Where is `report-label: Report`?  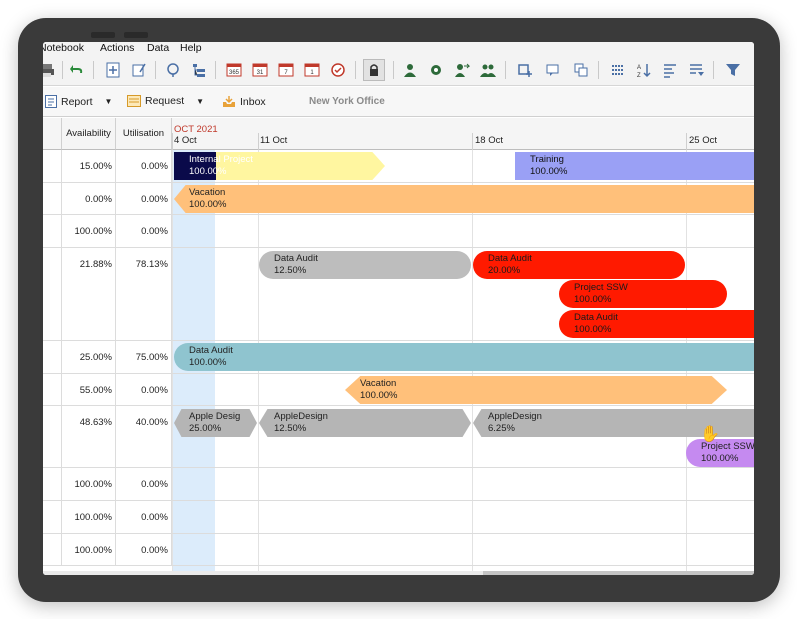
report-label: Report is located at coordinates (77, 101).